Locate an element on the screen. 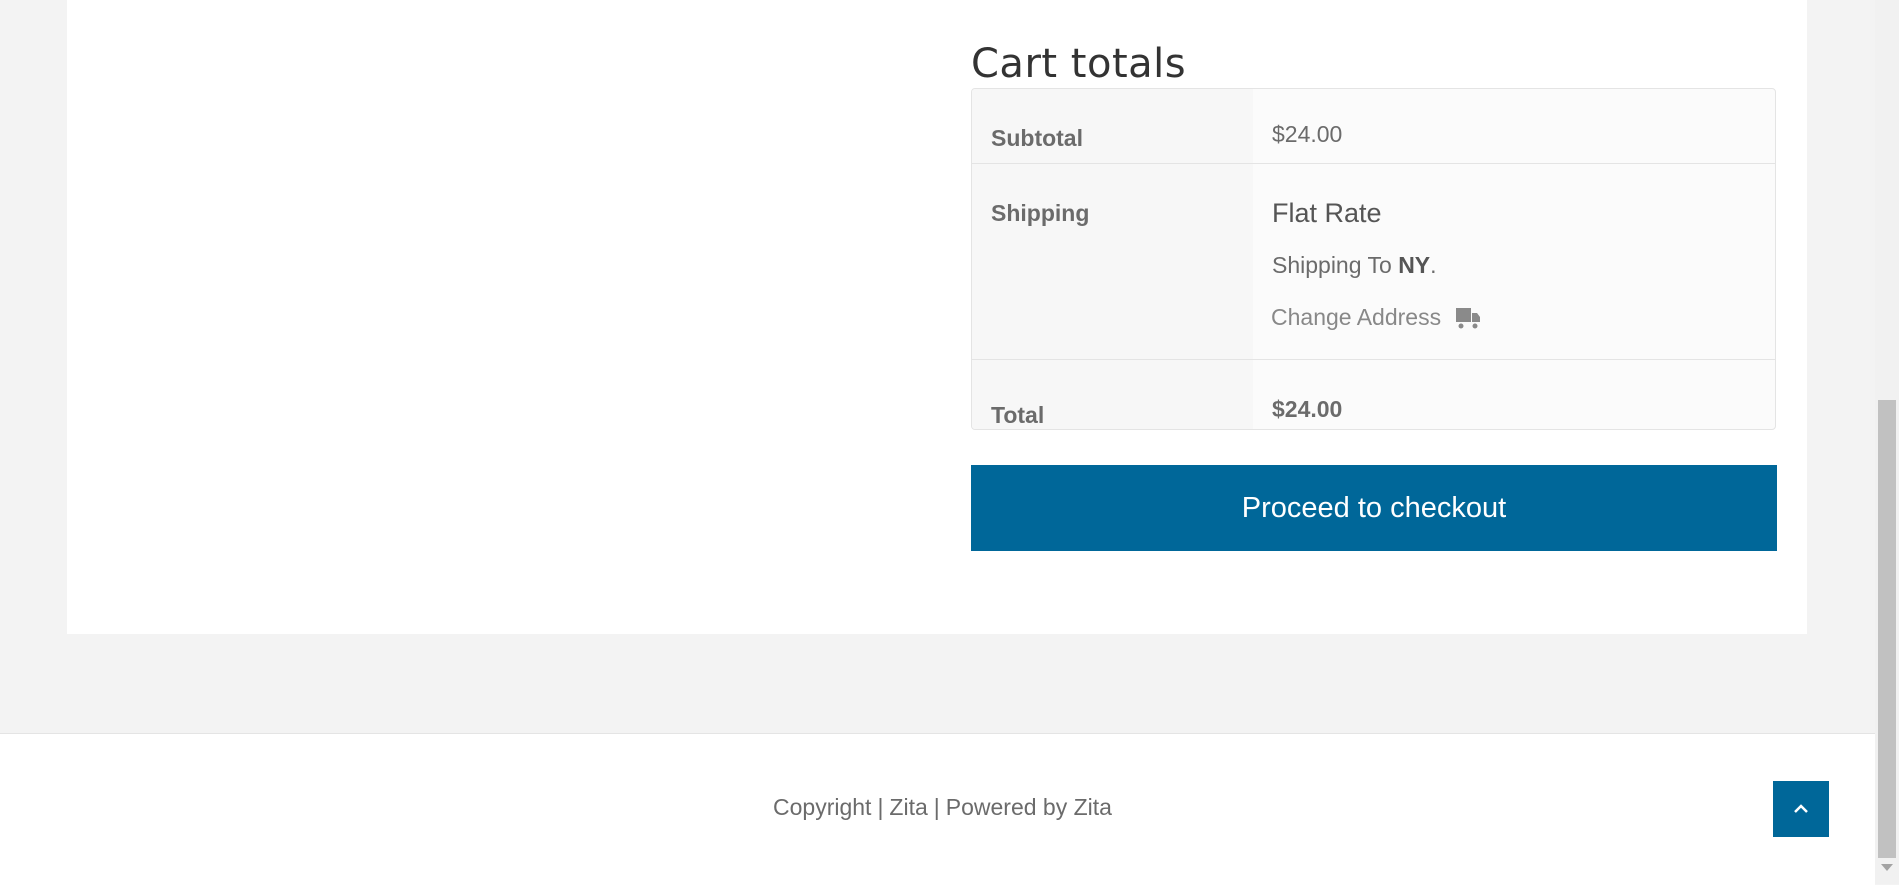  subtotal-value: $24.00 is located at coordinates (1307, 134).